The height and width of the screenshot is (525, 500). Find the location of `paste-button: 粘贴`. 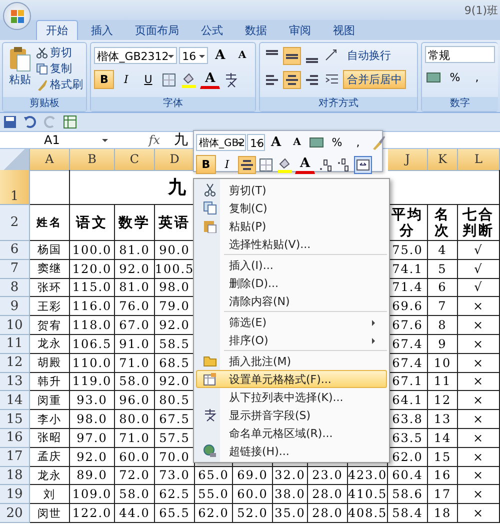

paste-button: 粘贴 is located at coordinates (20, 70).